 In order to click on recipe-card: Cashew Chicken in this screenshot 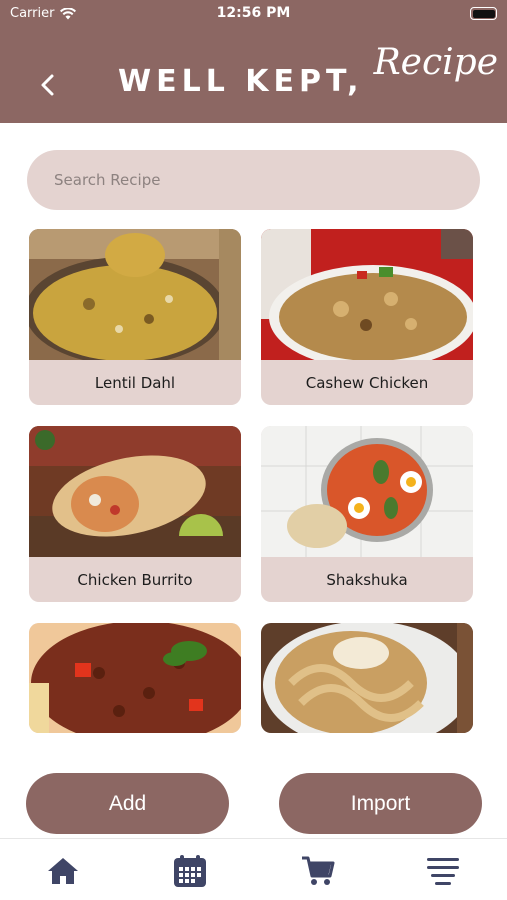, I will do `click(367, 317)`.